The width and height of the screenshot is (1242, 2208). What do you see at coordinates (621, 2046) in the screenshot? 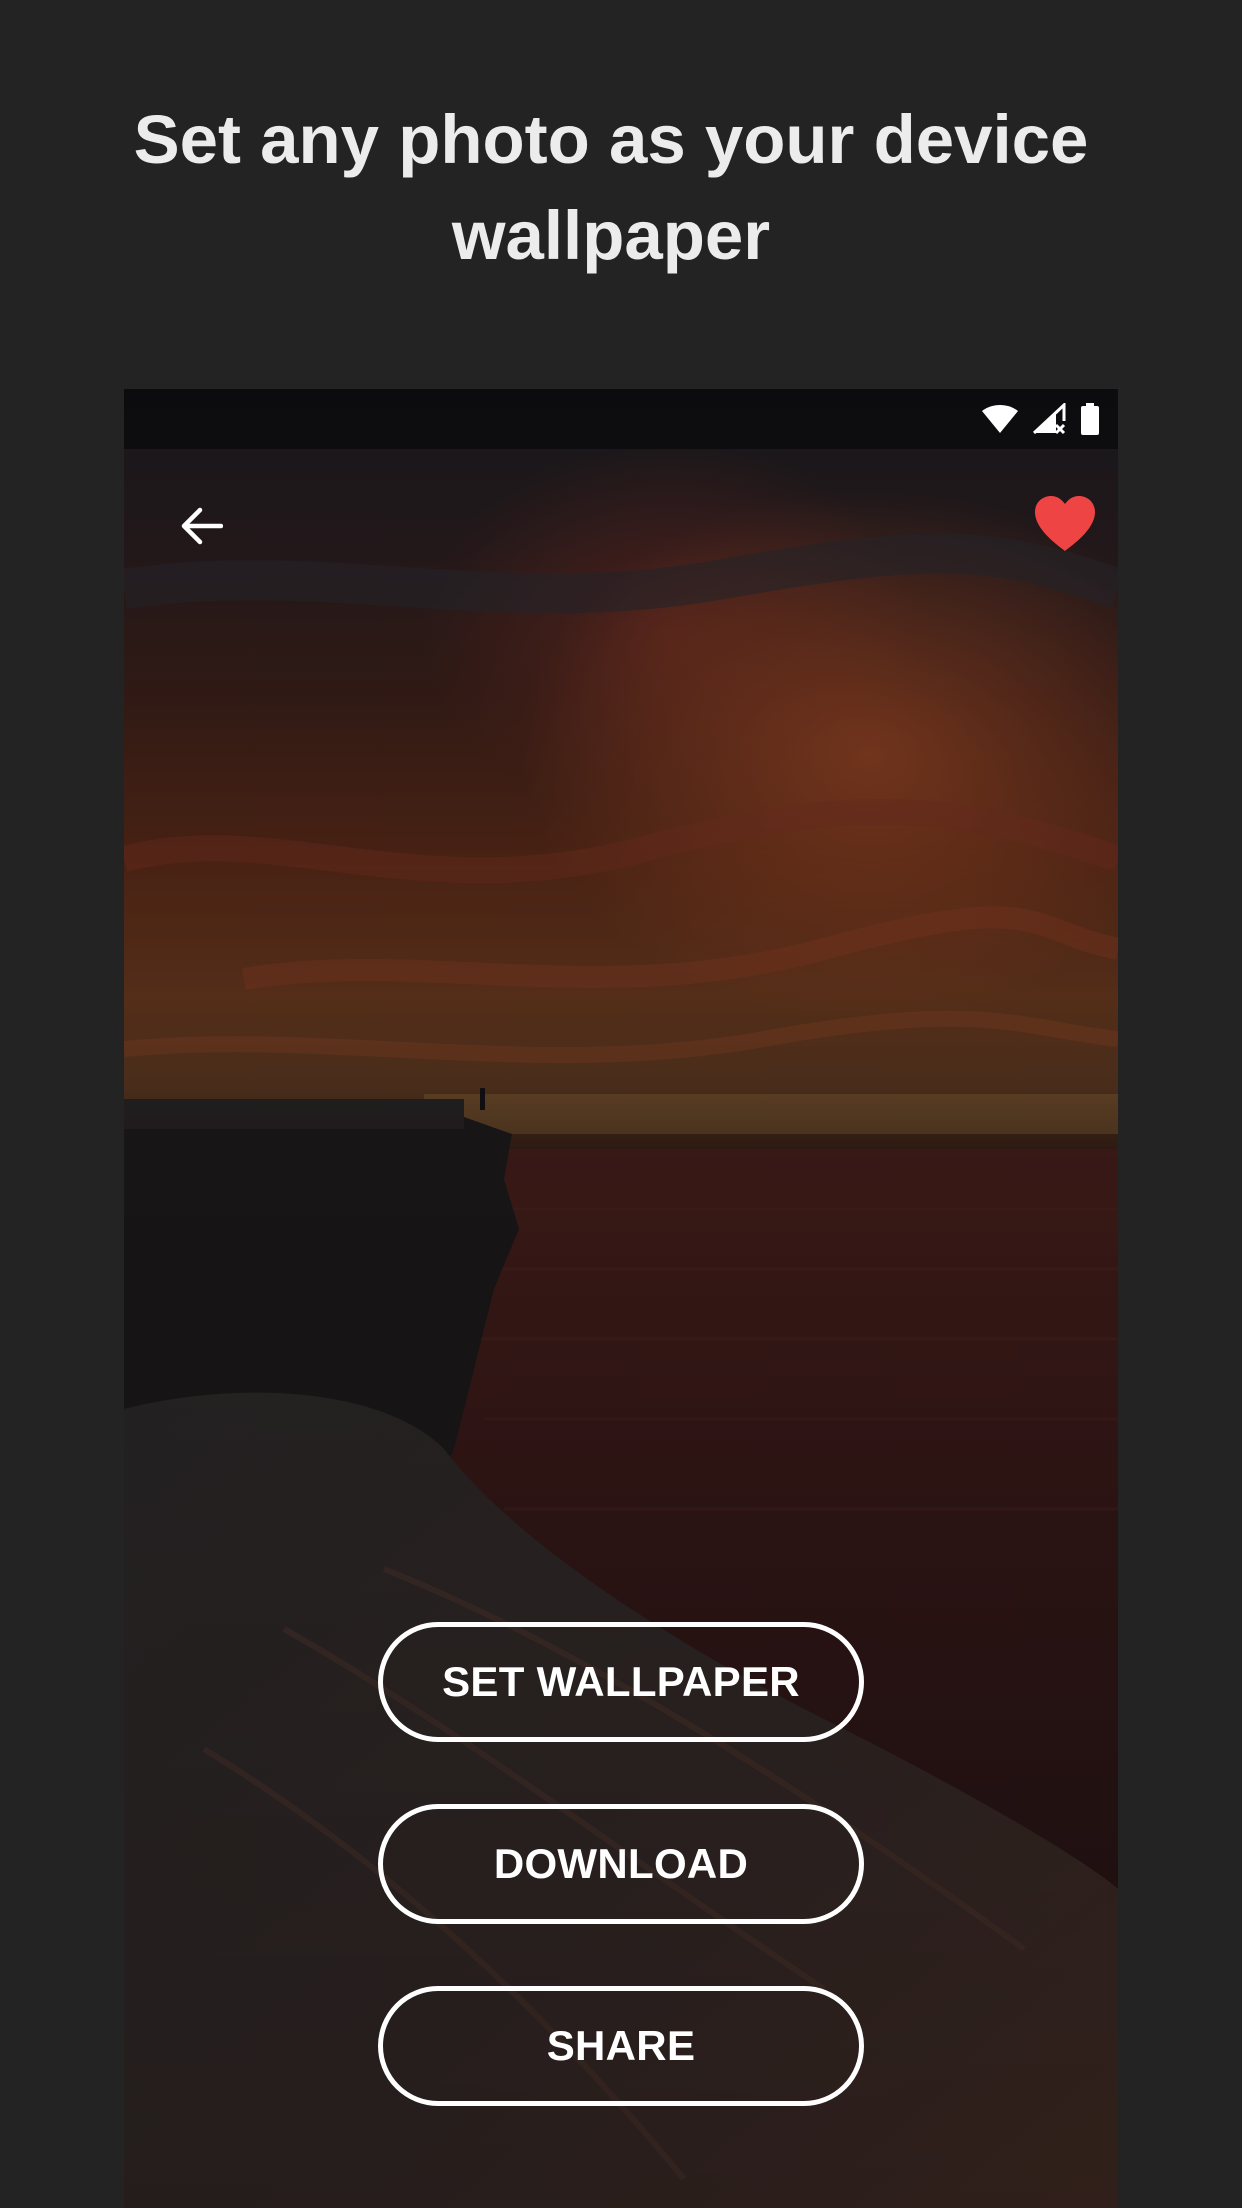
I see `share-button: SHARE` at bounding box center [621, 2046].